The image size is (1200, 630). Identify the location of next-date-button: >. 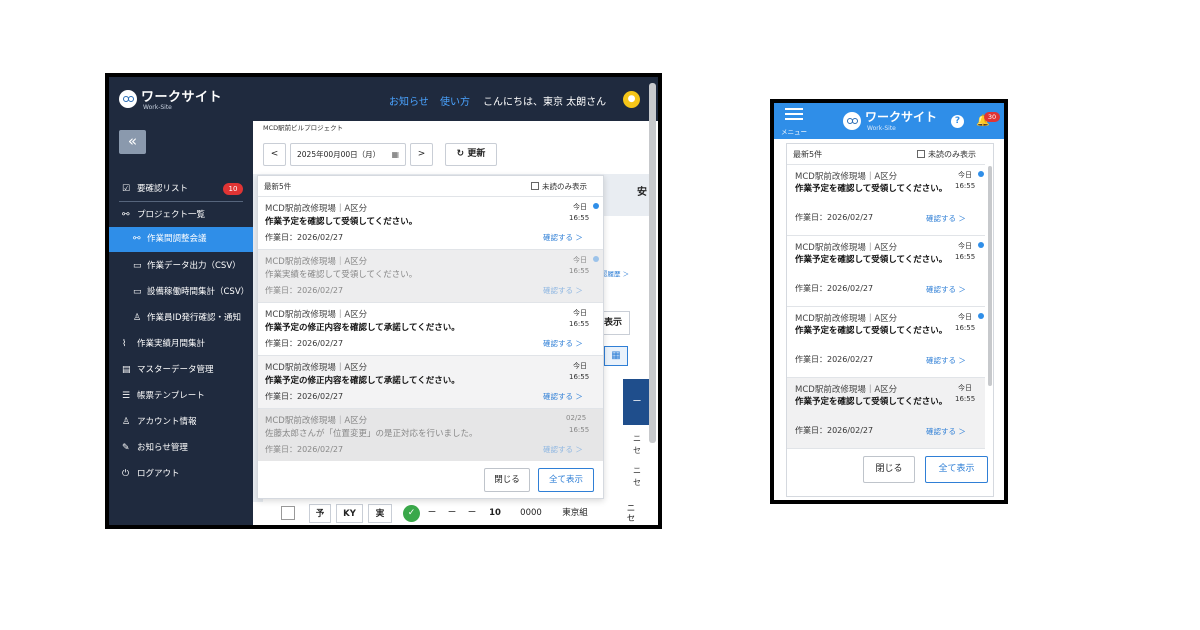
(421, 154).